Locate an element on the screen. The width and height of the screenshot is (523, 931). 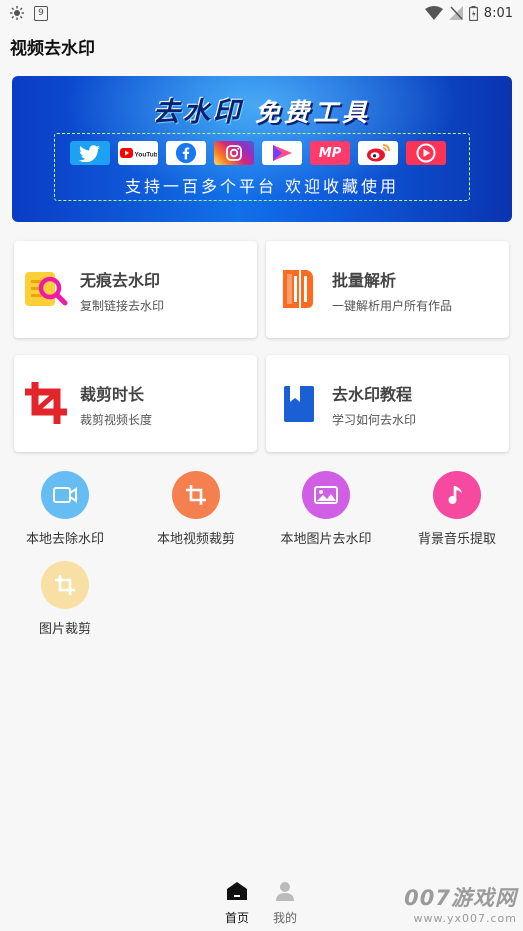
tool-local-image-remove-watermark: 本地图片去水印 is located at coordinates (326, 509).